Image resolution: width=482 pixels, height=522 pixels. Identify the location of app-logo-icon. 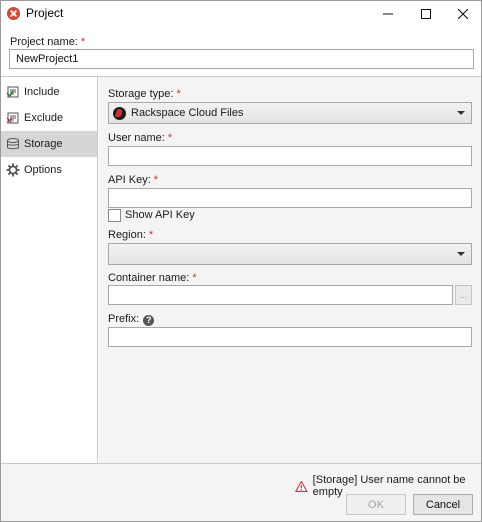
(13, 13).